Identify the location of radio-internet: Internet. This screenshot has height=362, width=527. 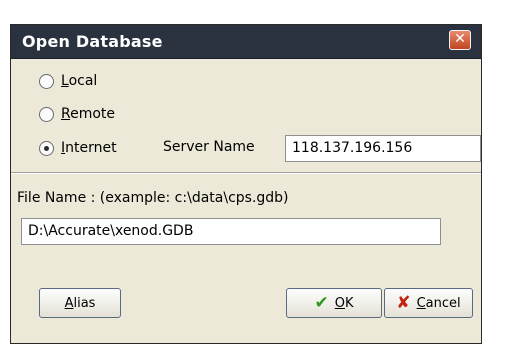
(78, 148).